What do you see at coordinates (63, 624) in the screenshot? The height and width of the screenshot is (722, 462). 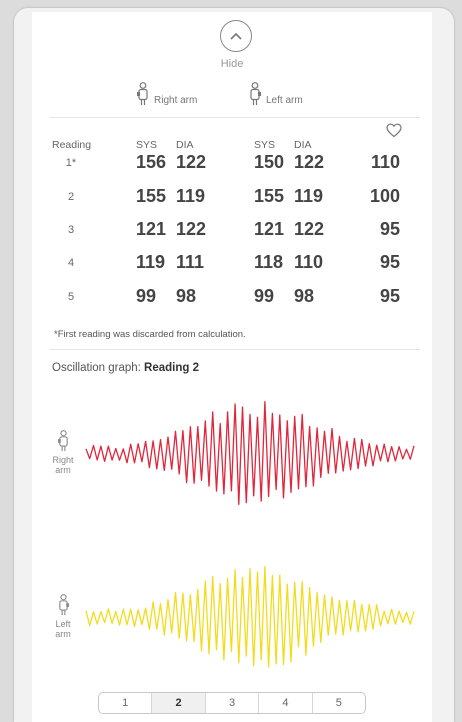 I see `left-label-line1: Left` at bounding box center [63, 624].